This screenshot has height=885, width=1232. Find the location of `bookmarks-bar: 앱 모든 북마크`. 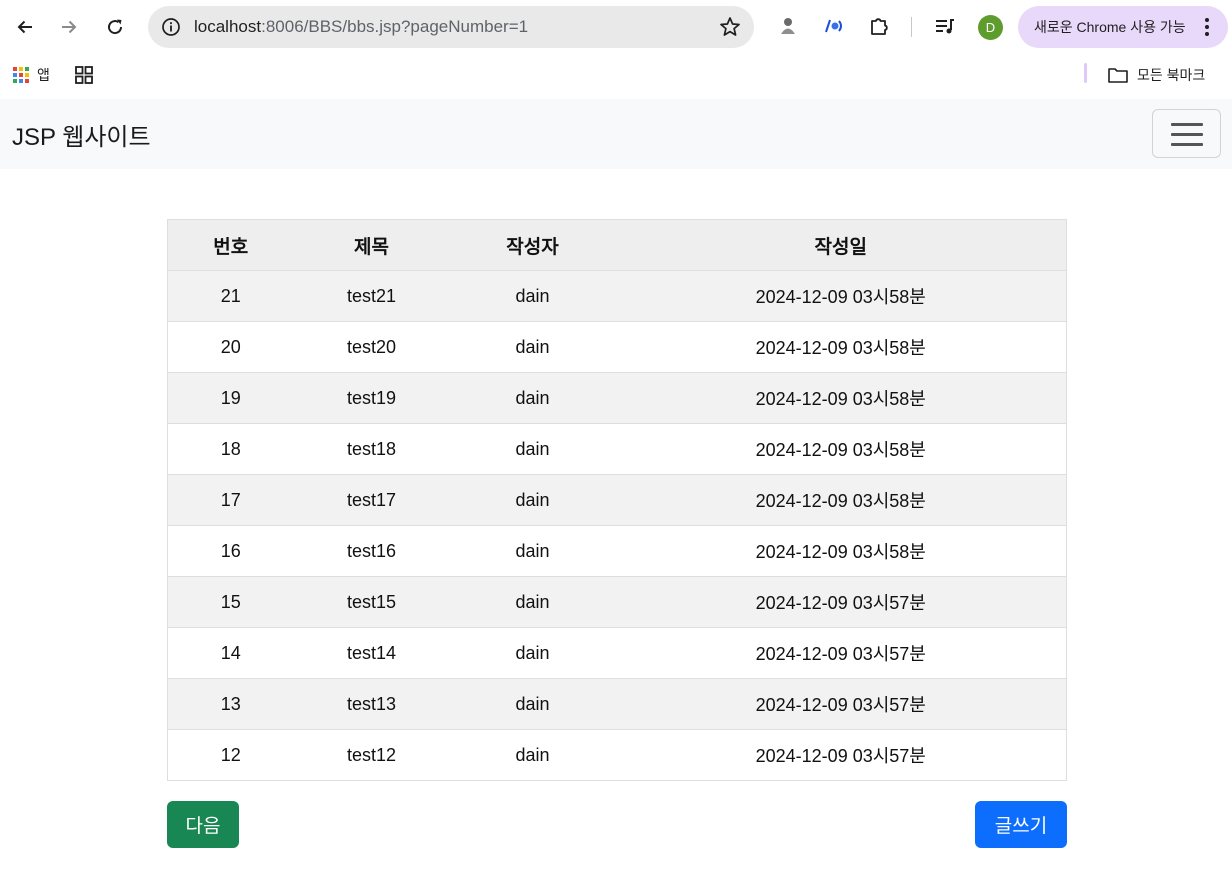

bookmarks-bar: 앱 모든 북마크 is located at coordinates (616, 75).